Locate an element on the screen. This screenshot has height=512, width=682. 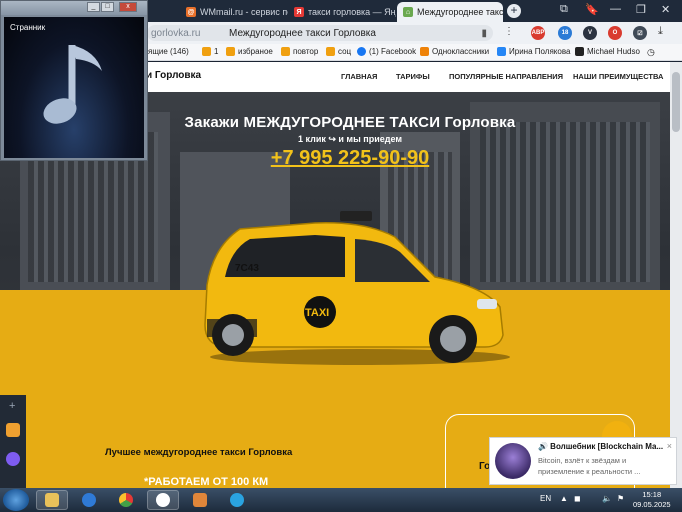
bookmark-item: Ирина Полякова is located at coordinates (533, 51).